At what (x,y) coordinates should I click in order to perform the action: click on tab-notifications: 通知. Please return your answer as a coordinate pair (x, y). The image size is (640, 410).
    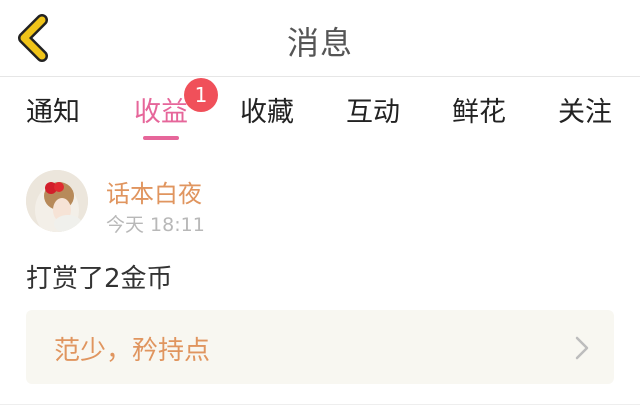
    Looking at the image, I should click on (53, 112).